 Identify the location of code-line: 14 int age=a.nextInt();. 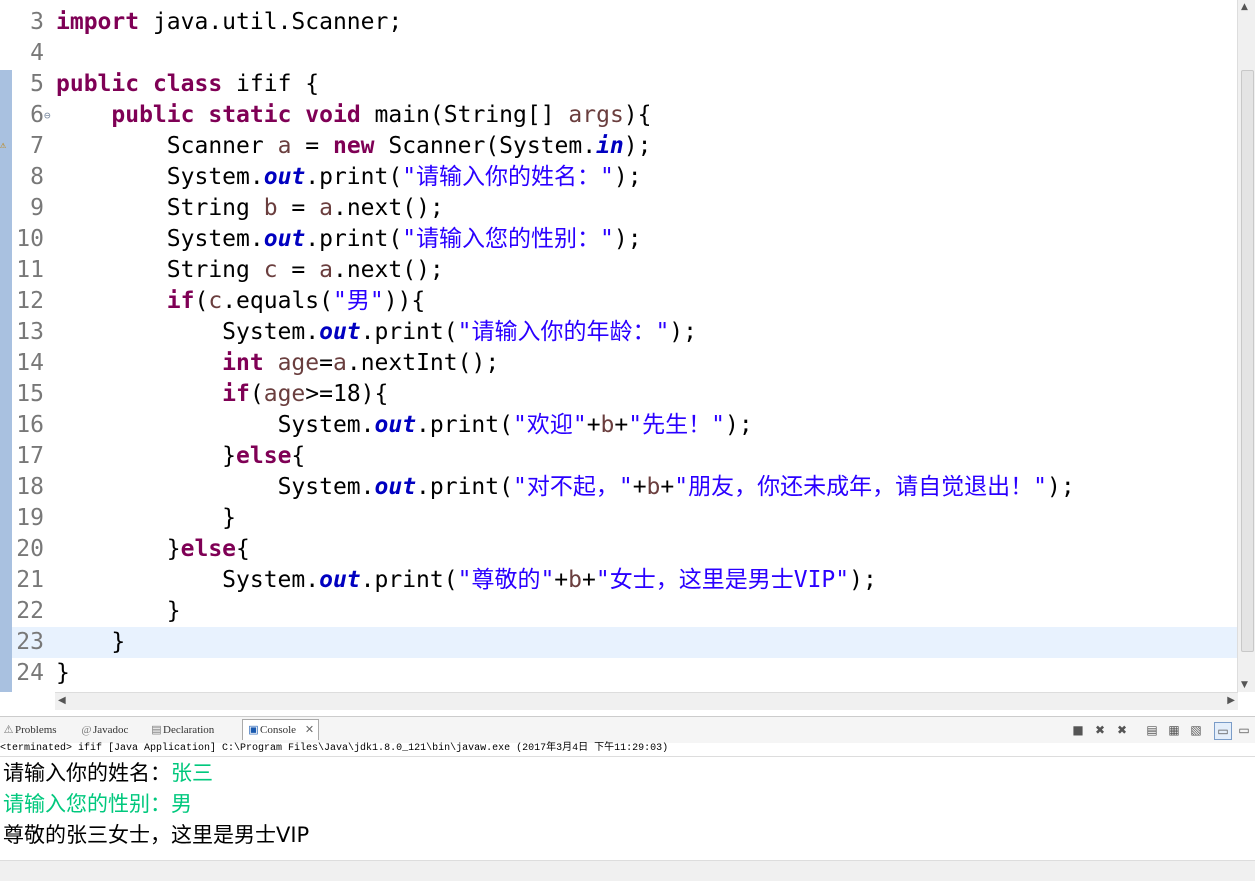
(624, 363).